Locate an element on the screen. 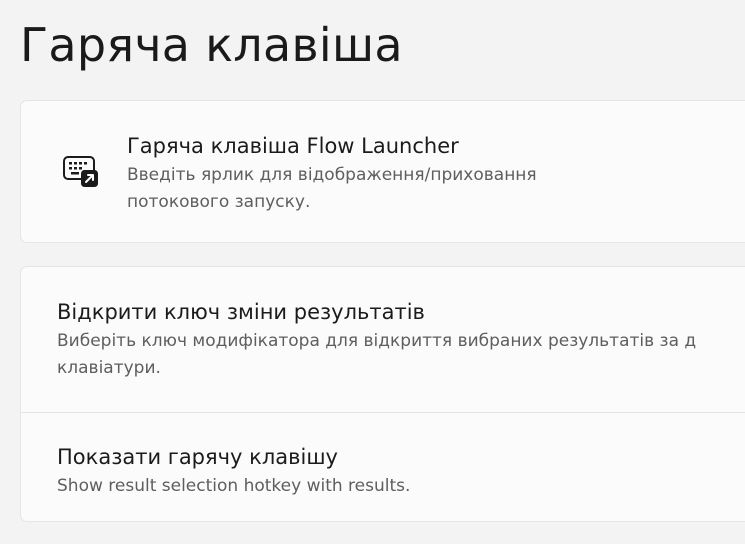  open-result-modifier-description-line-2: клавіатури. is located at coordinates (109, 368).